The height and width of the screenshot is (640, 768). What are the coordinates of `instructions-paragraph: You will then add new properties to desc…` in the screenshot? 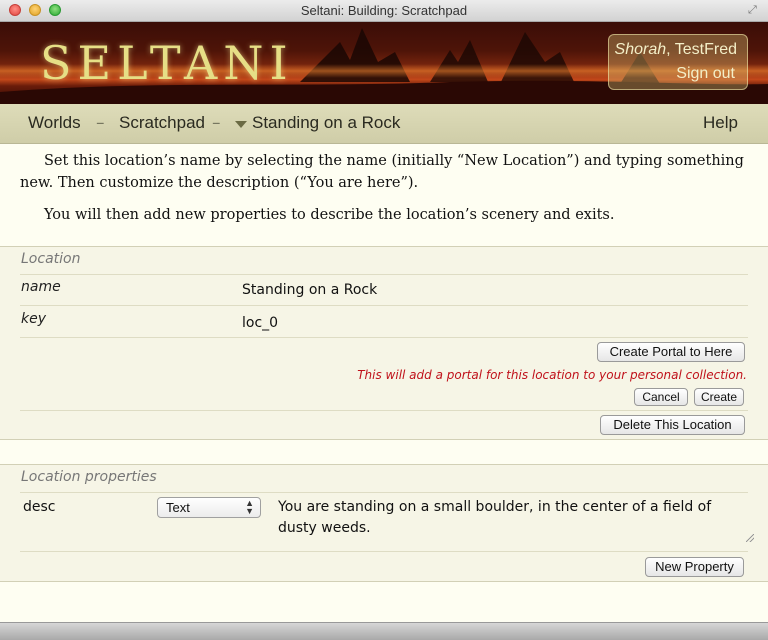 It's located at (329, 215).